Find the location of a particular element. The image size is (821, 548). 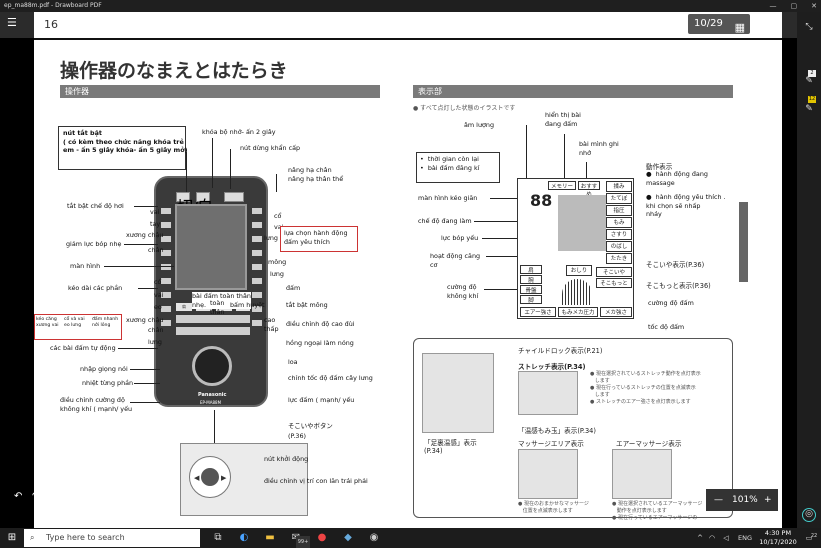

label-area: マッサージエリア表示 is located at coordinates (551, 444).